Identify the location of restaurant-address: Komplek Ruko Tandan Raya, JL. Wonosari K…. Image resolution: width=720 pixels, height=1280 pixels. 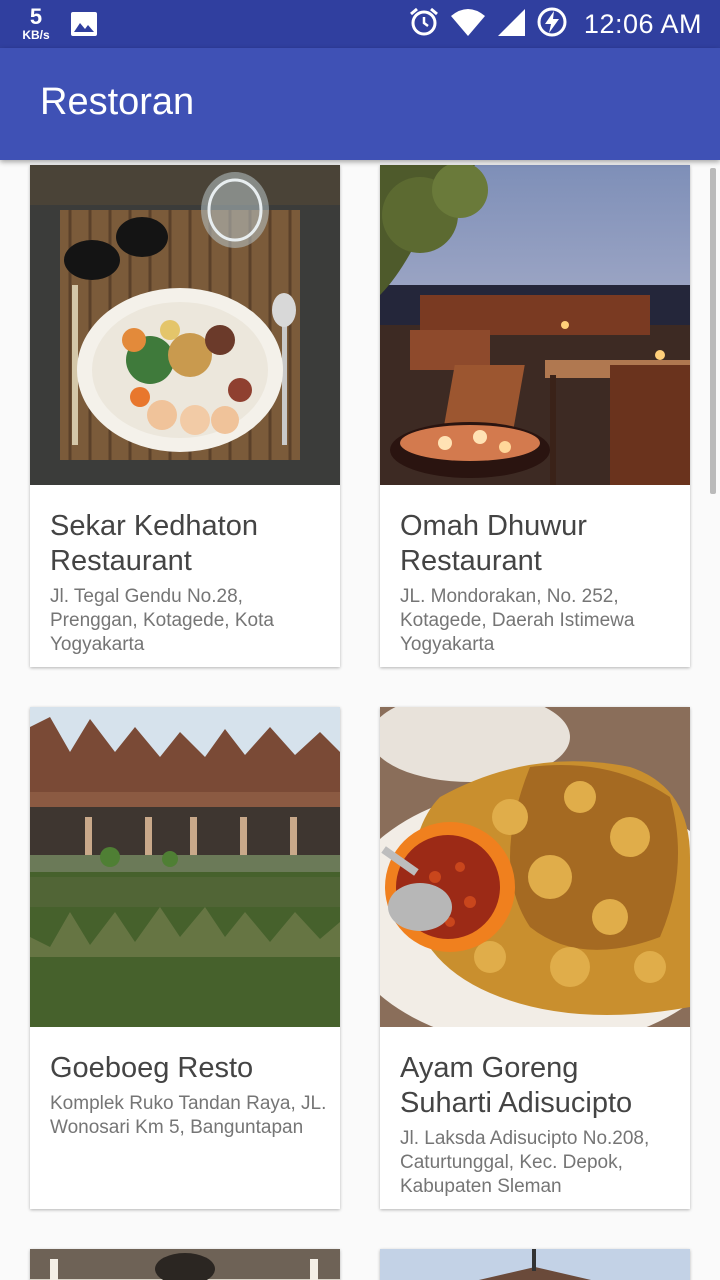
(188, 1115).